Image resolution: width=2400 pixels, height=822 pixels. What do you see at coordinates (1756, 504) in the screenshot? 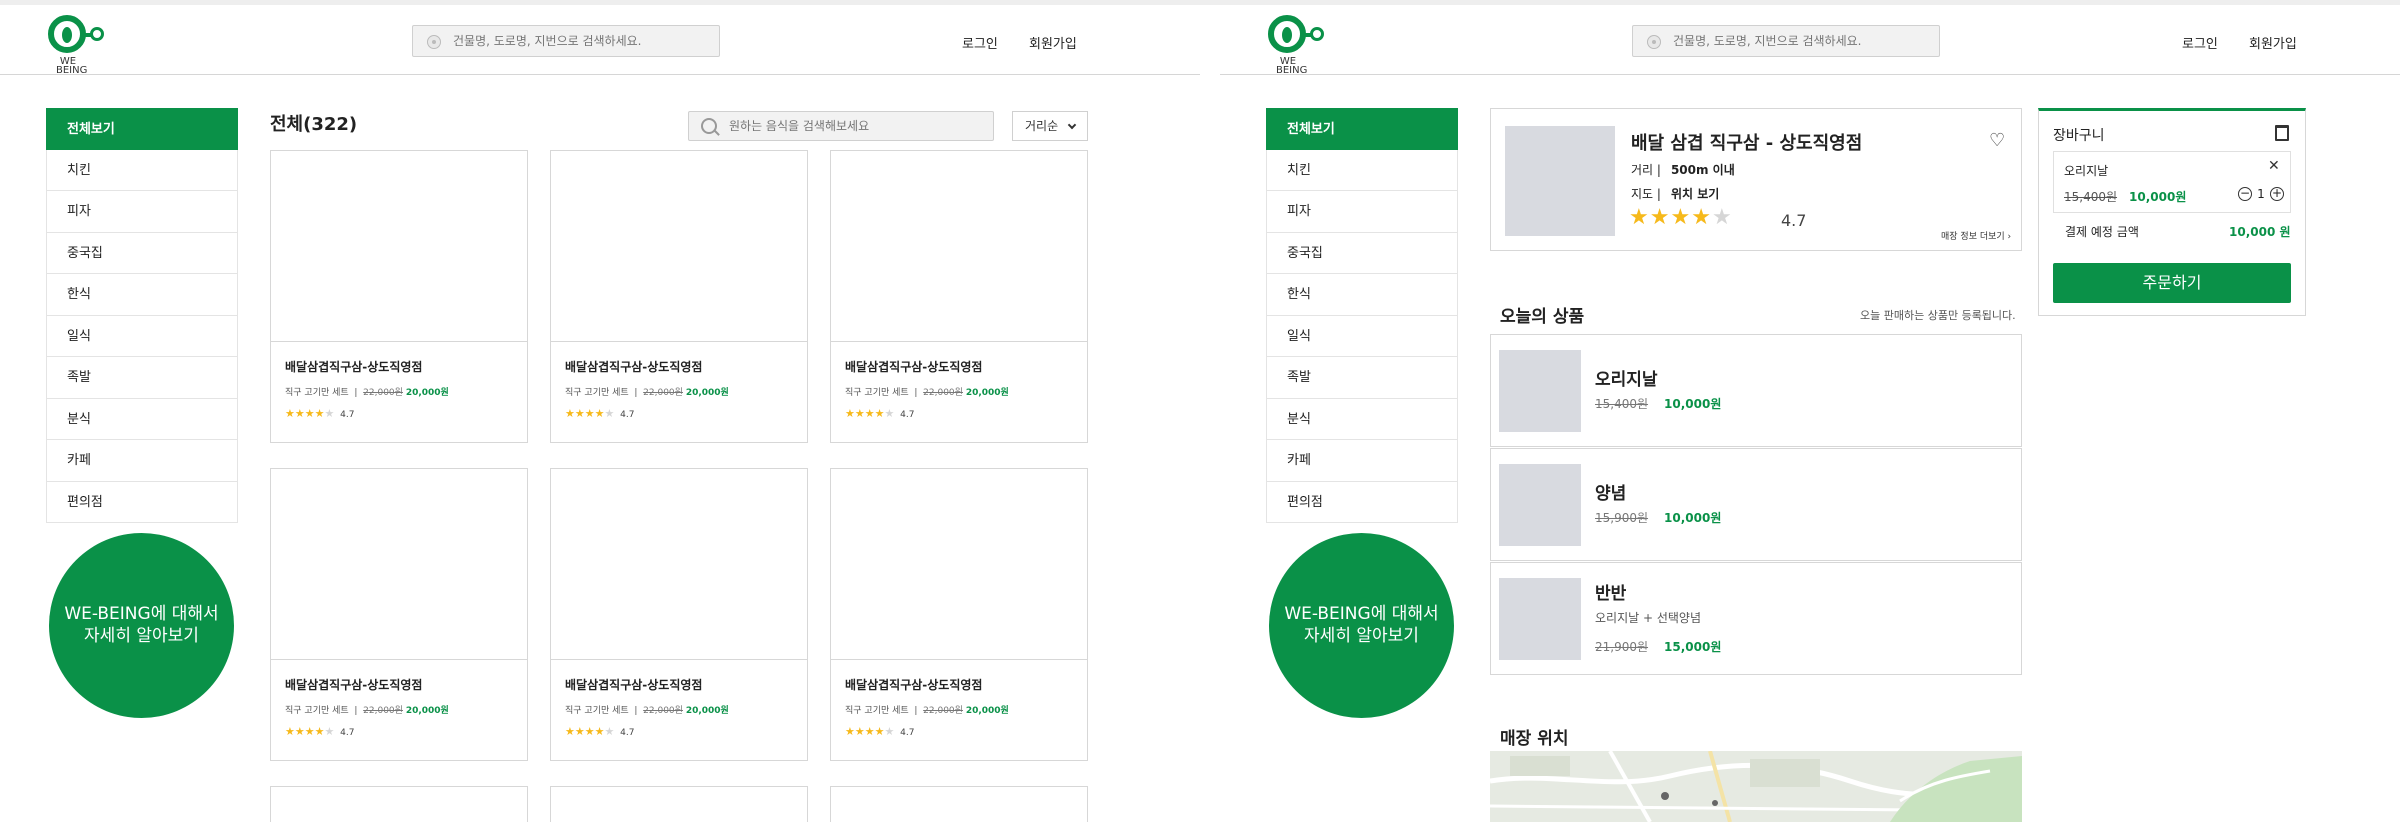
I see `product-item: 양념 15,900원 10,000원` at bounding box center [1756, 504].